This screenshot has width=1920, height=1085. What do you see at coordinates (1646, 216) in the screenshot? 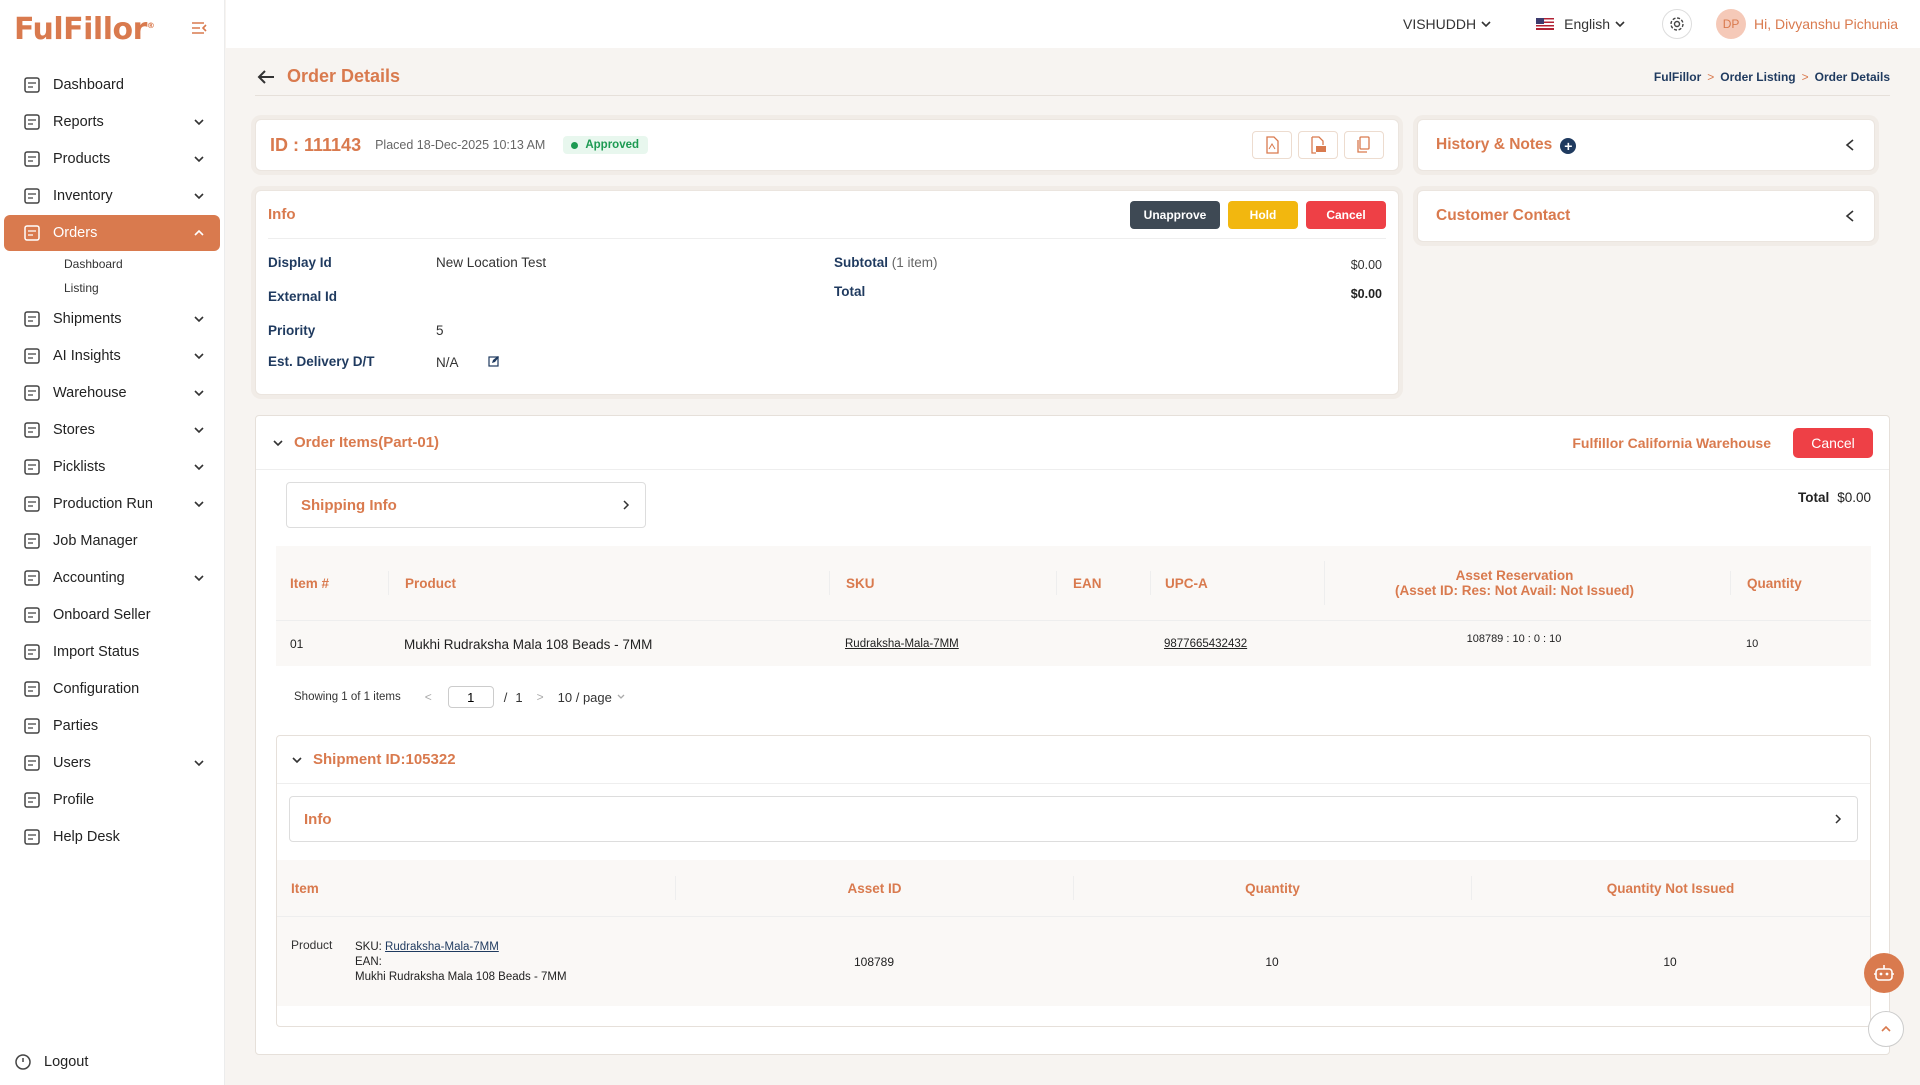
I see `customer-contact-card: Customer Contact` at bounding box center [1646, 216].